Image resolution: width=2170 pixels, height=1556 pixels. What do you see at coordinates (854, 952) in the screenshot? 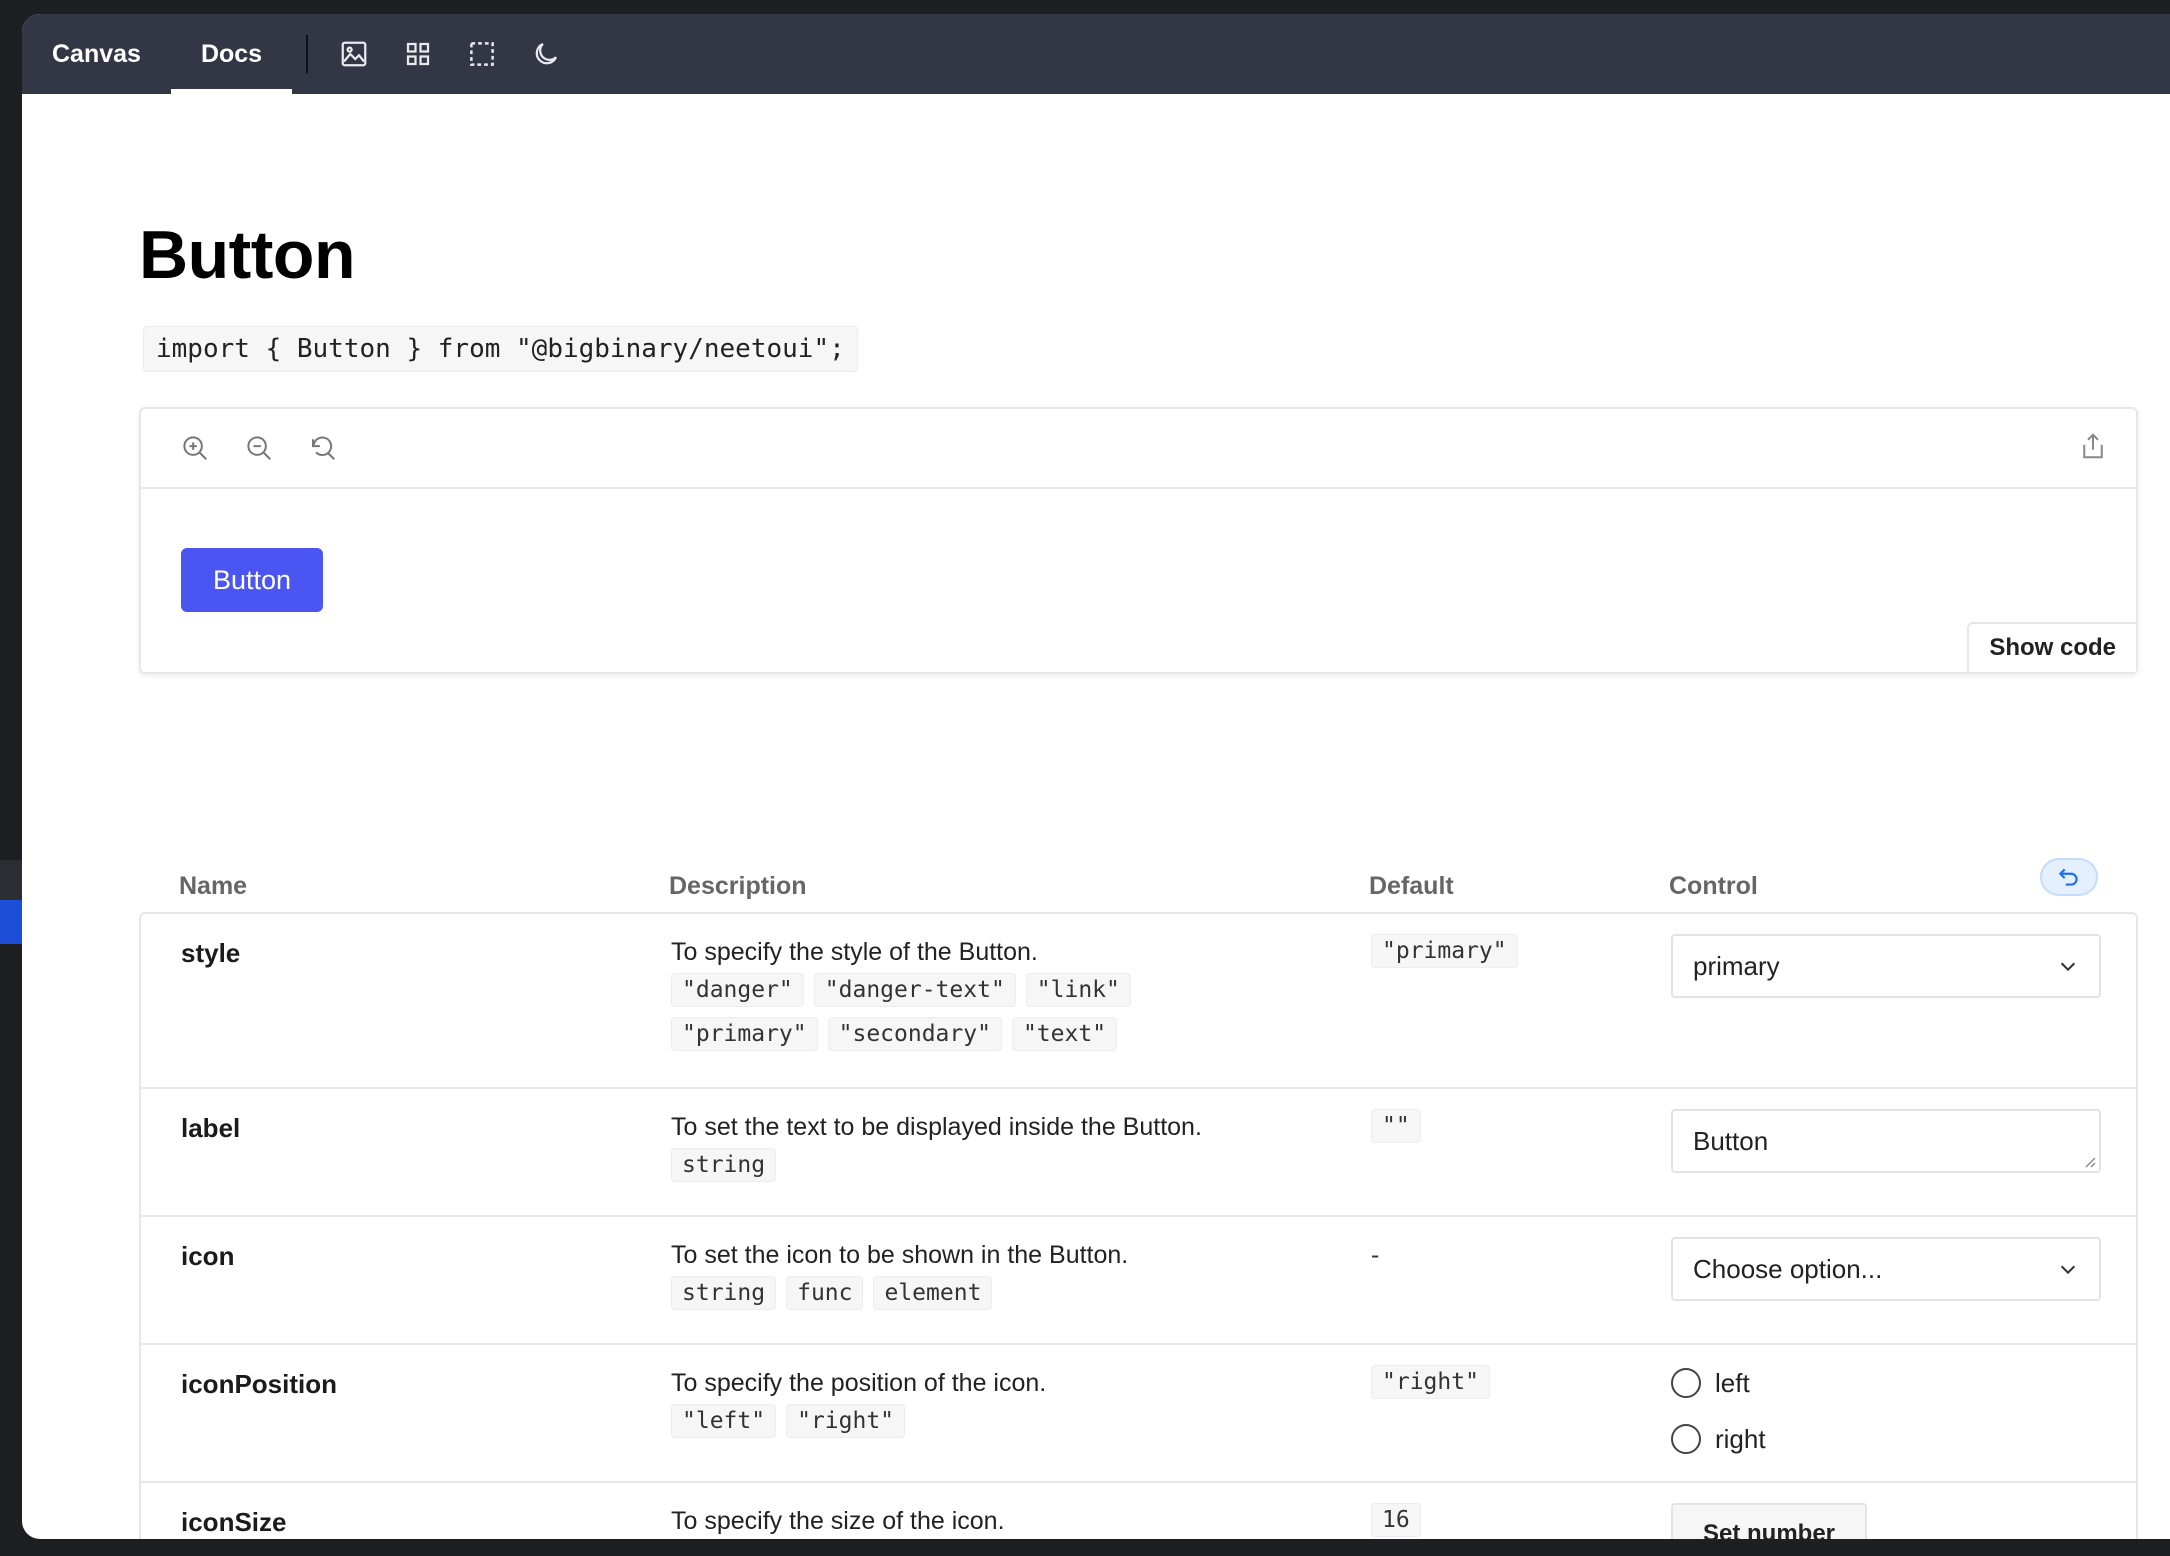
I see `prop-description-text: To specify the style of the Button.` at bounding box center [854, 952].